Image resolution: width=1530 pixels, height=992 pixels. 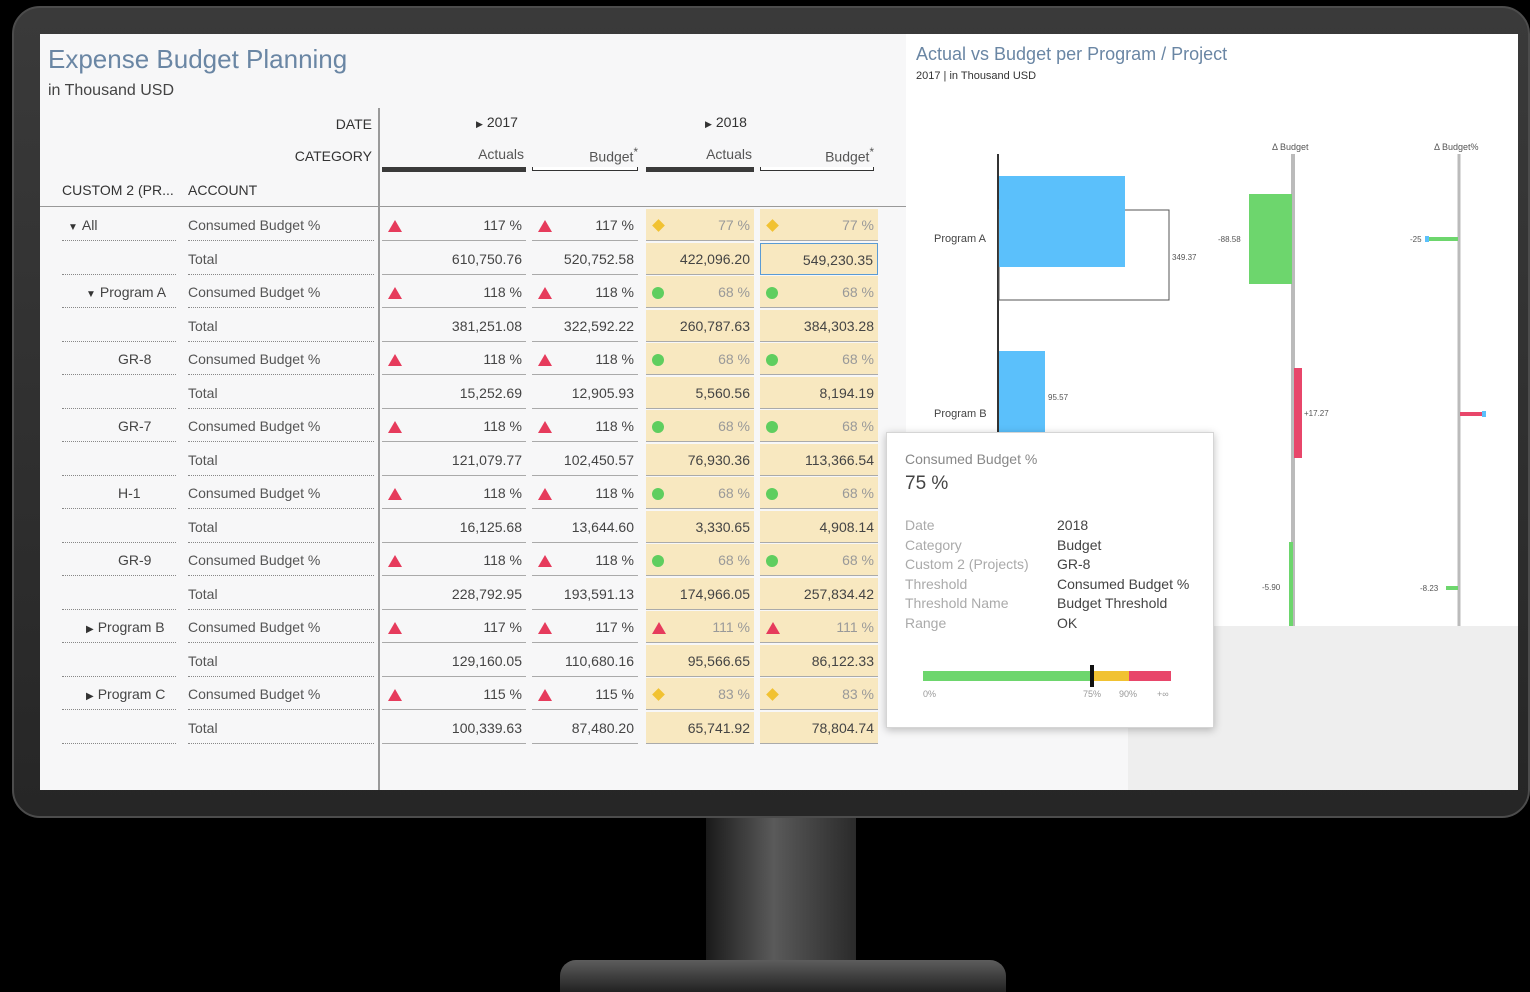 What do you see at coordinates (454, 393) in the screenshot?
I see `value-cell: 15,252.69` at bounding box center [454, 393].